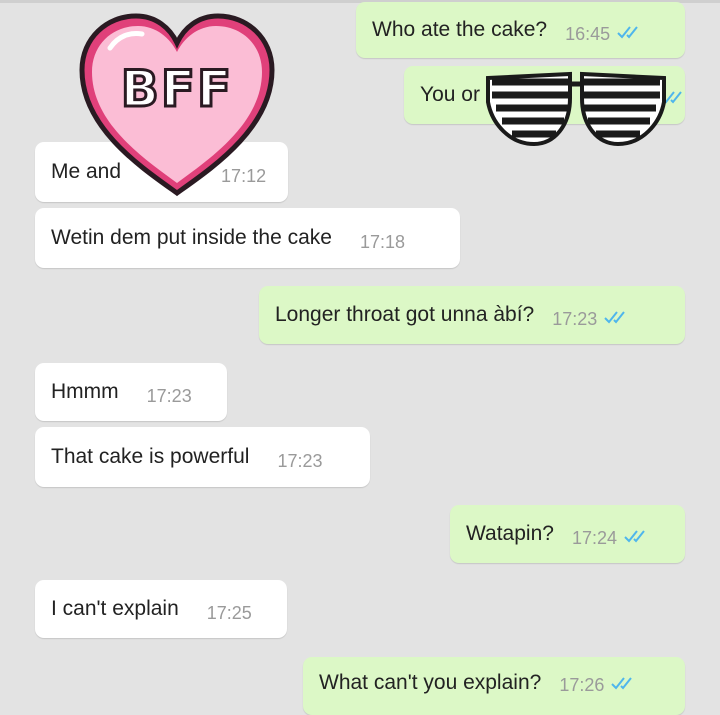 This screenshot has height=715, width=720. I want to click on message-bubble-outgoing: Longer throat got unna àbí? 17:23, so click(472, 315).